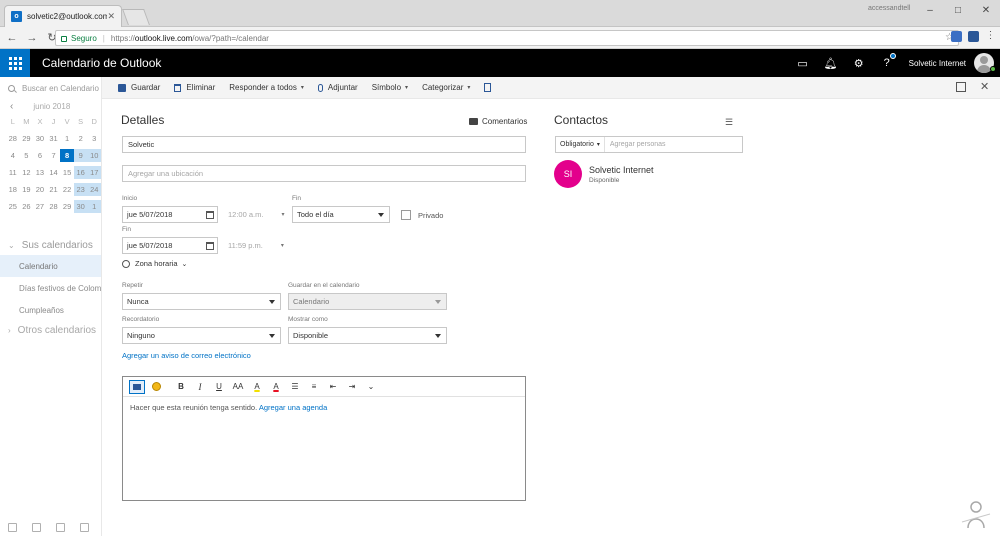  Describe the element at coordinates (729, 122) in the screenshot. I see `address-book-icon: ☰` at that location.